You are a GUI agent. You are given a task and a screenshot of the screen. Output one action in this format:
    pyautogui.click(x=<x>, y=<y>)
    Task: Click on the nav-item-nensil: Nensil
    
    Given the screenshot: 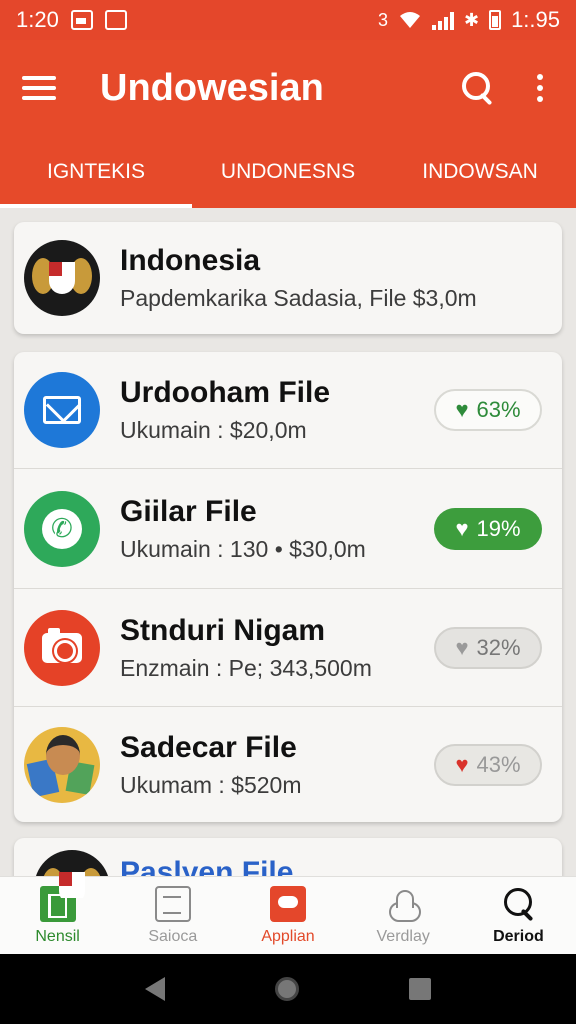 What is the action you would take?
    pyautogui.click(x=57, y=915)
    